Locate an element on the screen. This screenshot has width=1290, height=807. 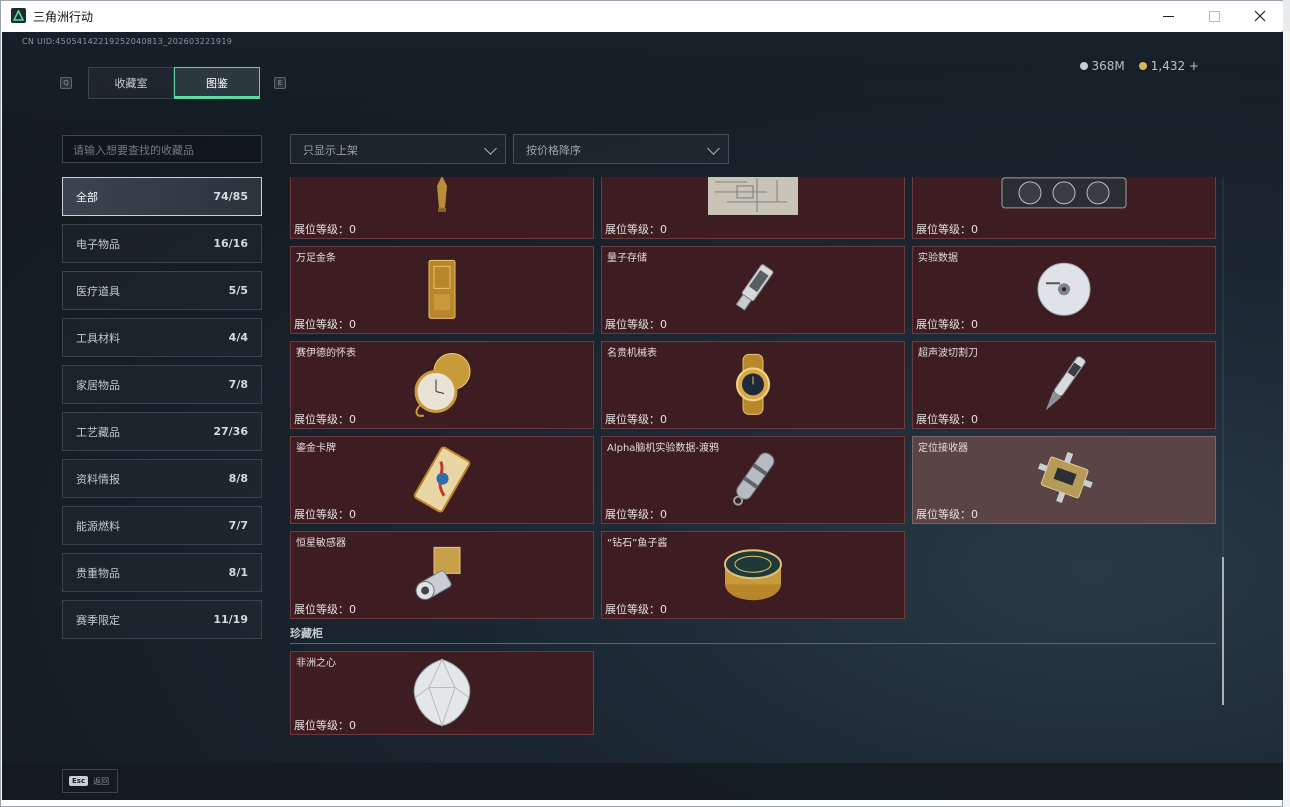
item-name: 定位接收器 is located at coordinates (943, 448).